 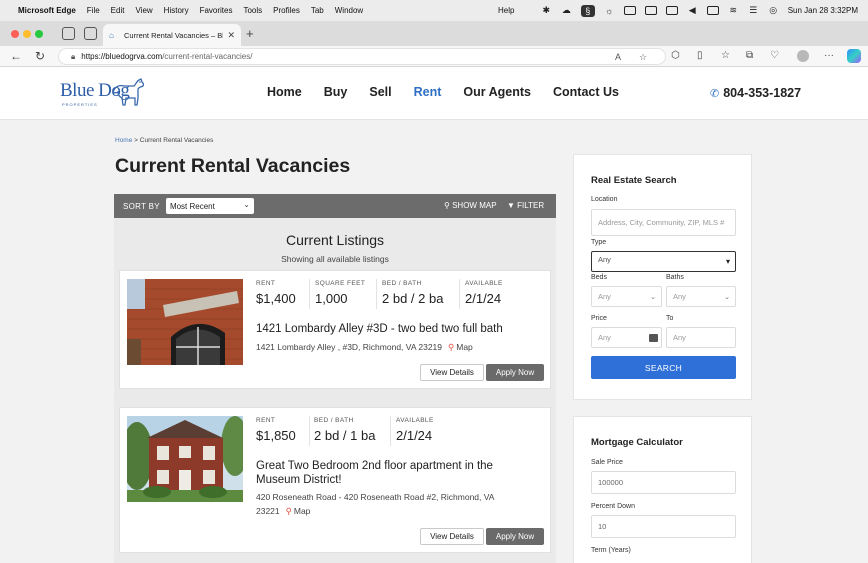 I want to click on filter-label: FILTER, so click(x=531, y=205).